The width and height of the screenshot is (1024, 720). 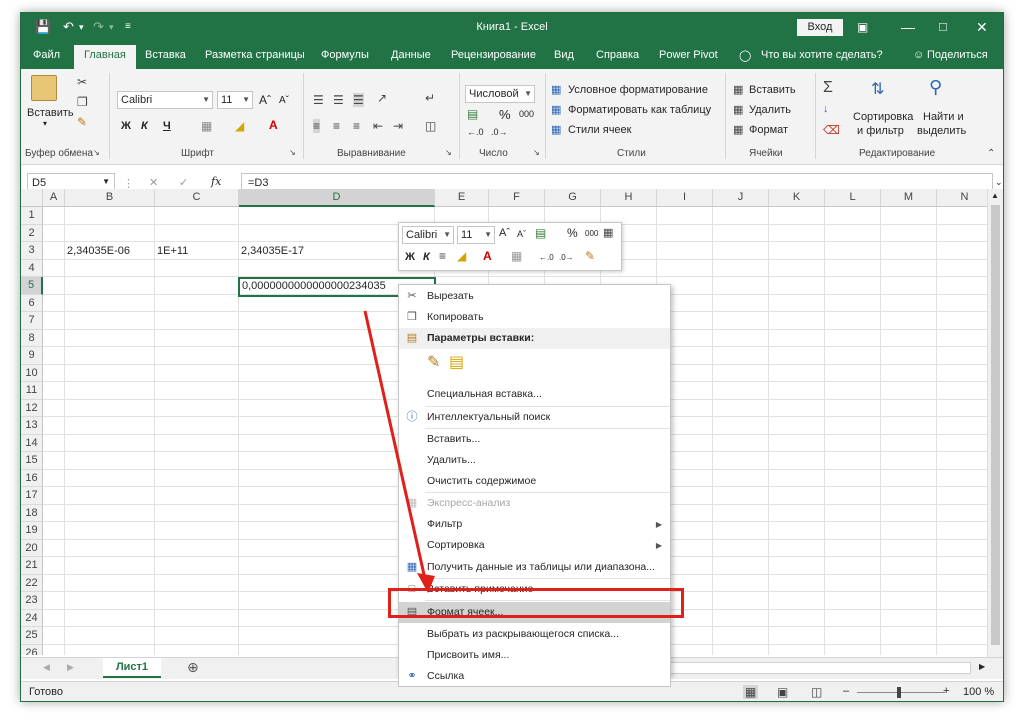 I want to click on annotation-arrow, so click(x=399, y=451).